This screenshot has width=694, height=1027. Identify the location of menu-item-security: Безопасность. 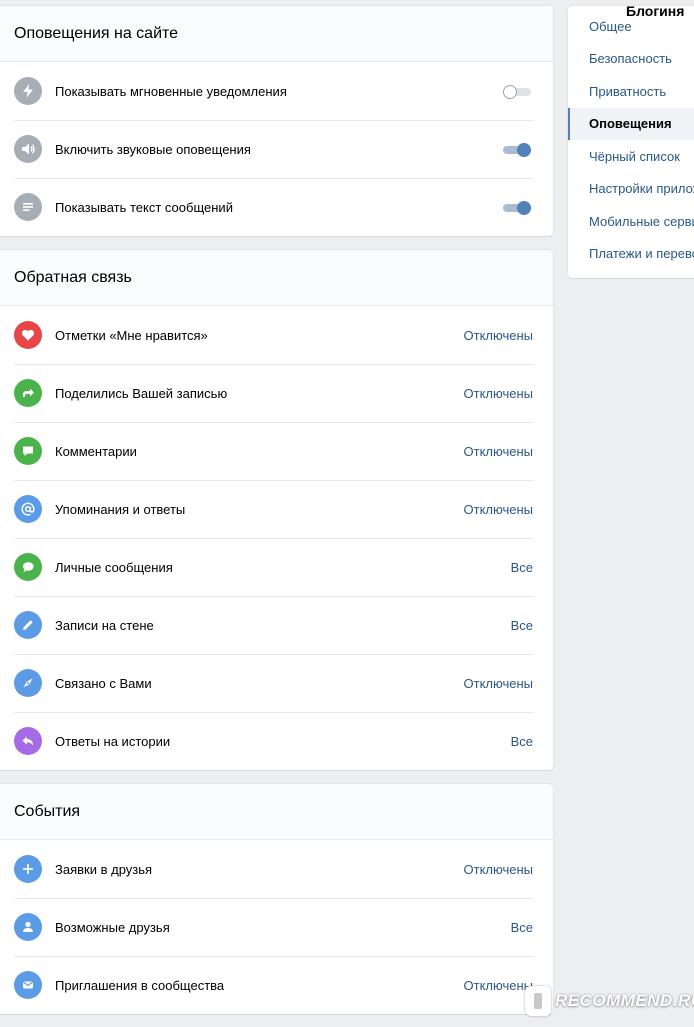
(631, 59).